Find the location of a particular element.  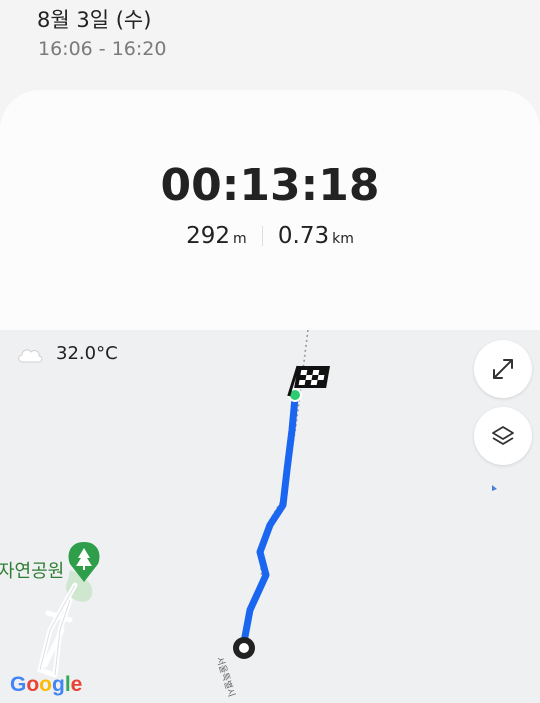

stat-distance-unit: km is located at coordinates (343, 239).